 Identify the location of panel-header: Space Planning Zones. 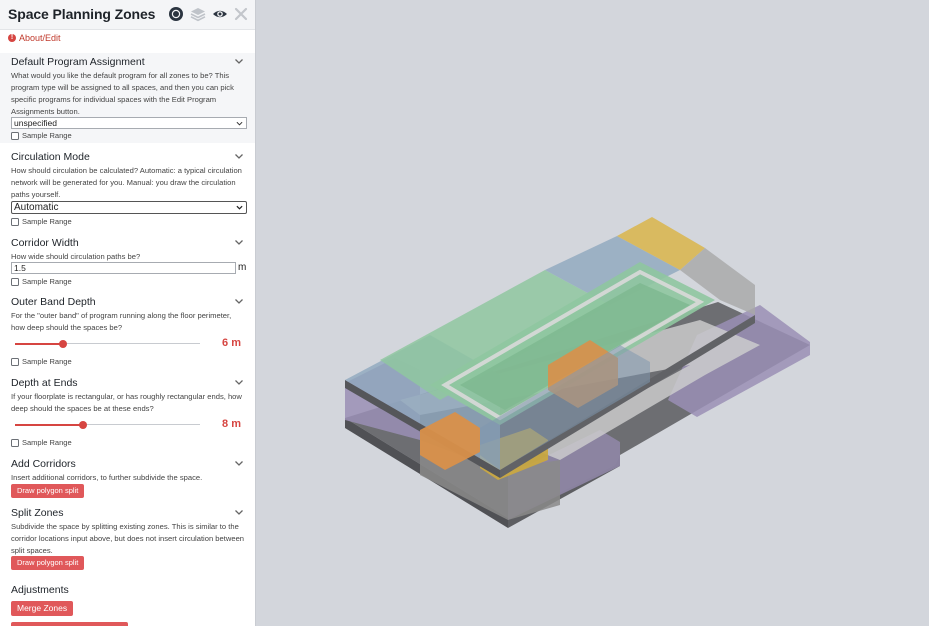
(127, 15).